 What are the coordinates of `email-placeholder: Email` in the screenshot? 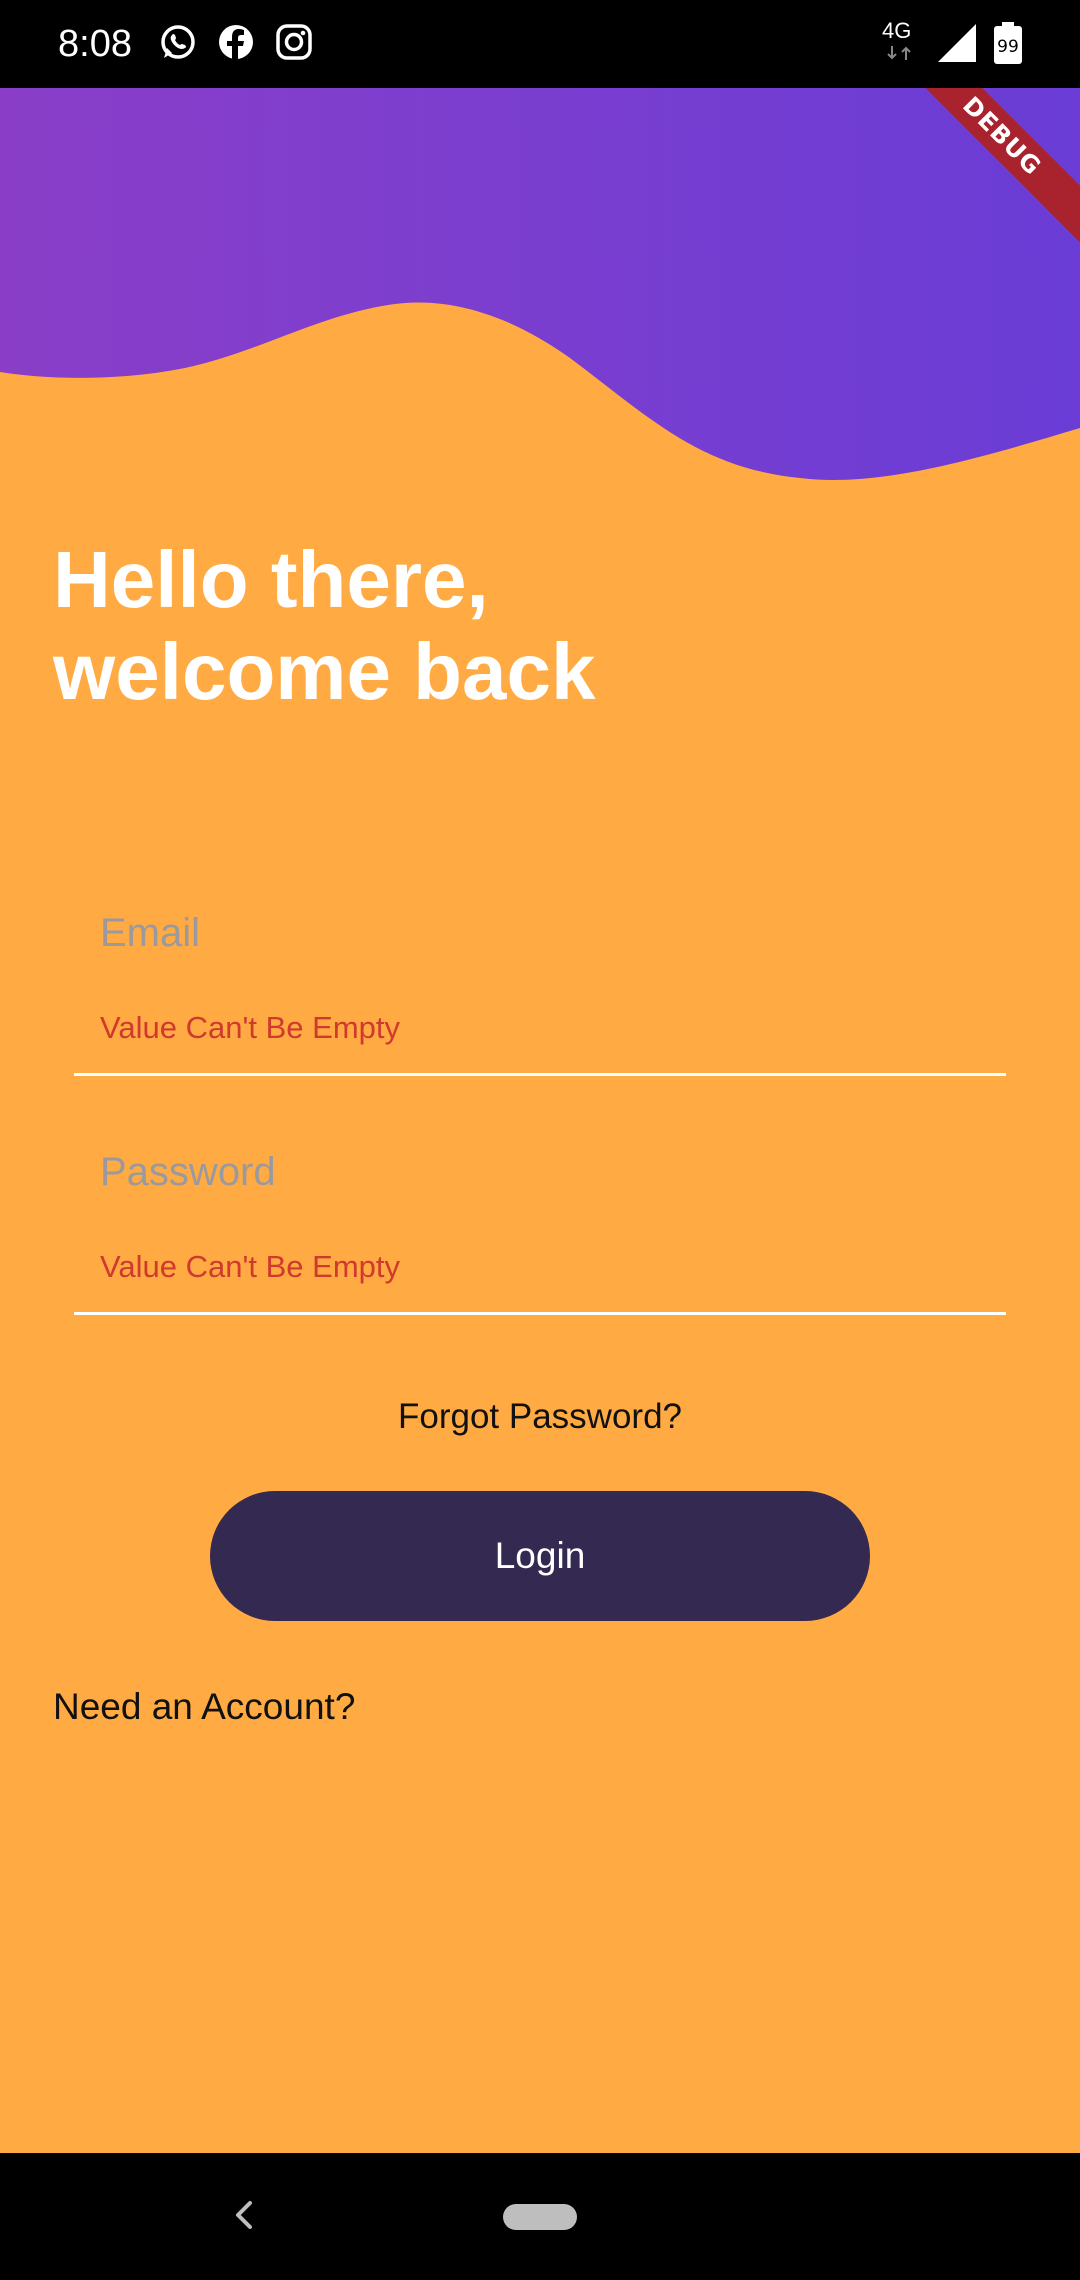 It's located at (150, 933).